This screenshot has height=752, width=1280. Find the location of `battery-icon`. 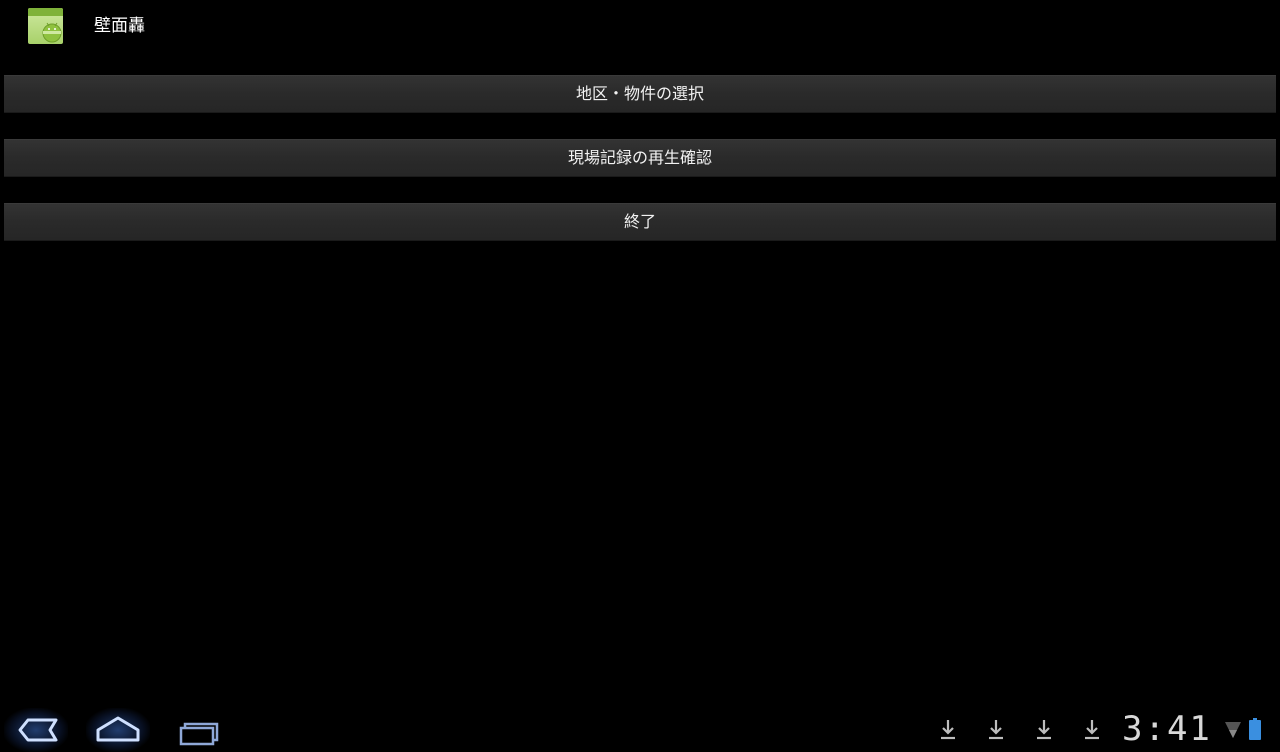

battery-icon is located at coordinates (1255, 729).